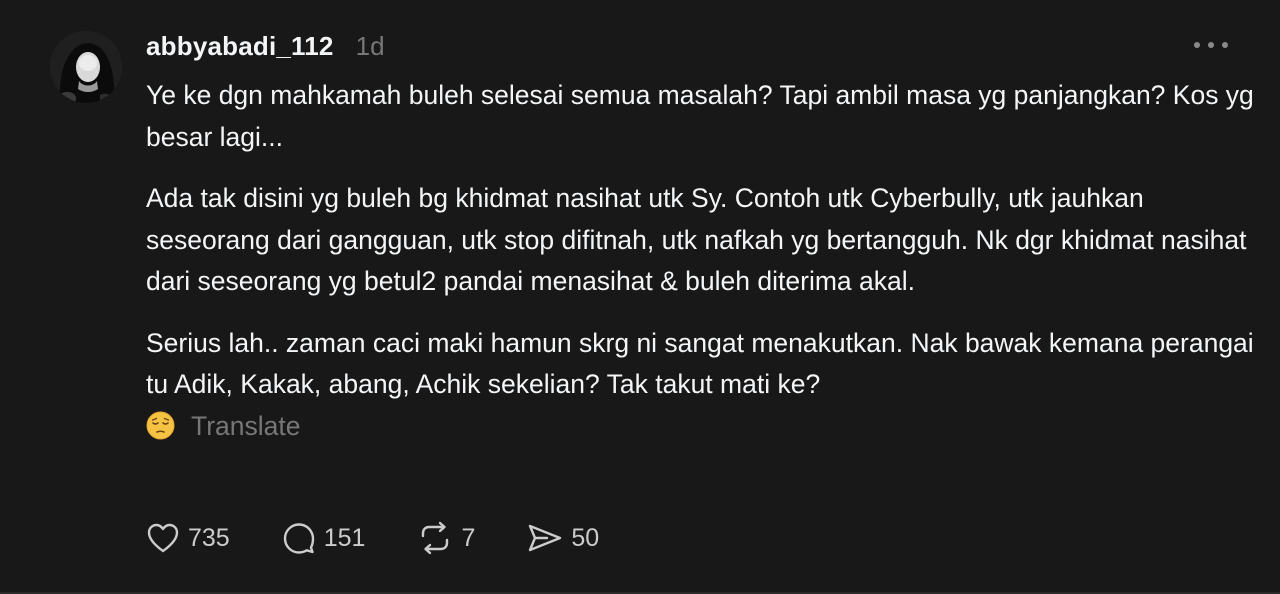  What do you see at coordinates (468, 537) in the screenshot?
I see `repost-count: 7` at bounding box center [468, 537].